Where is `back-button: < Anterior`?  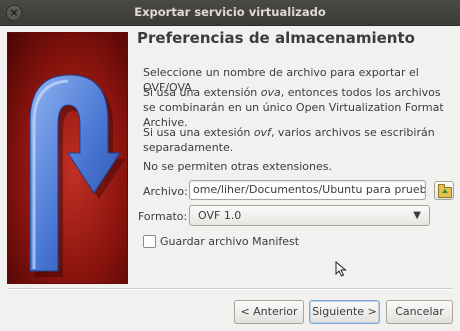
back-button: < Anterior is located at coordinates (269, 312).